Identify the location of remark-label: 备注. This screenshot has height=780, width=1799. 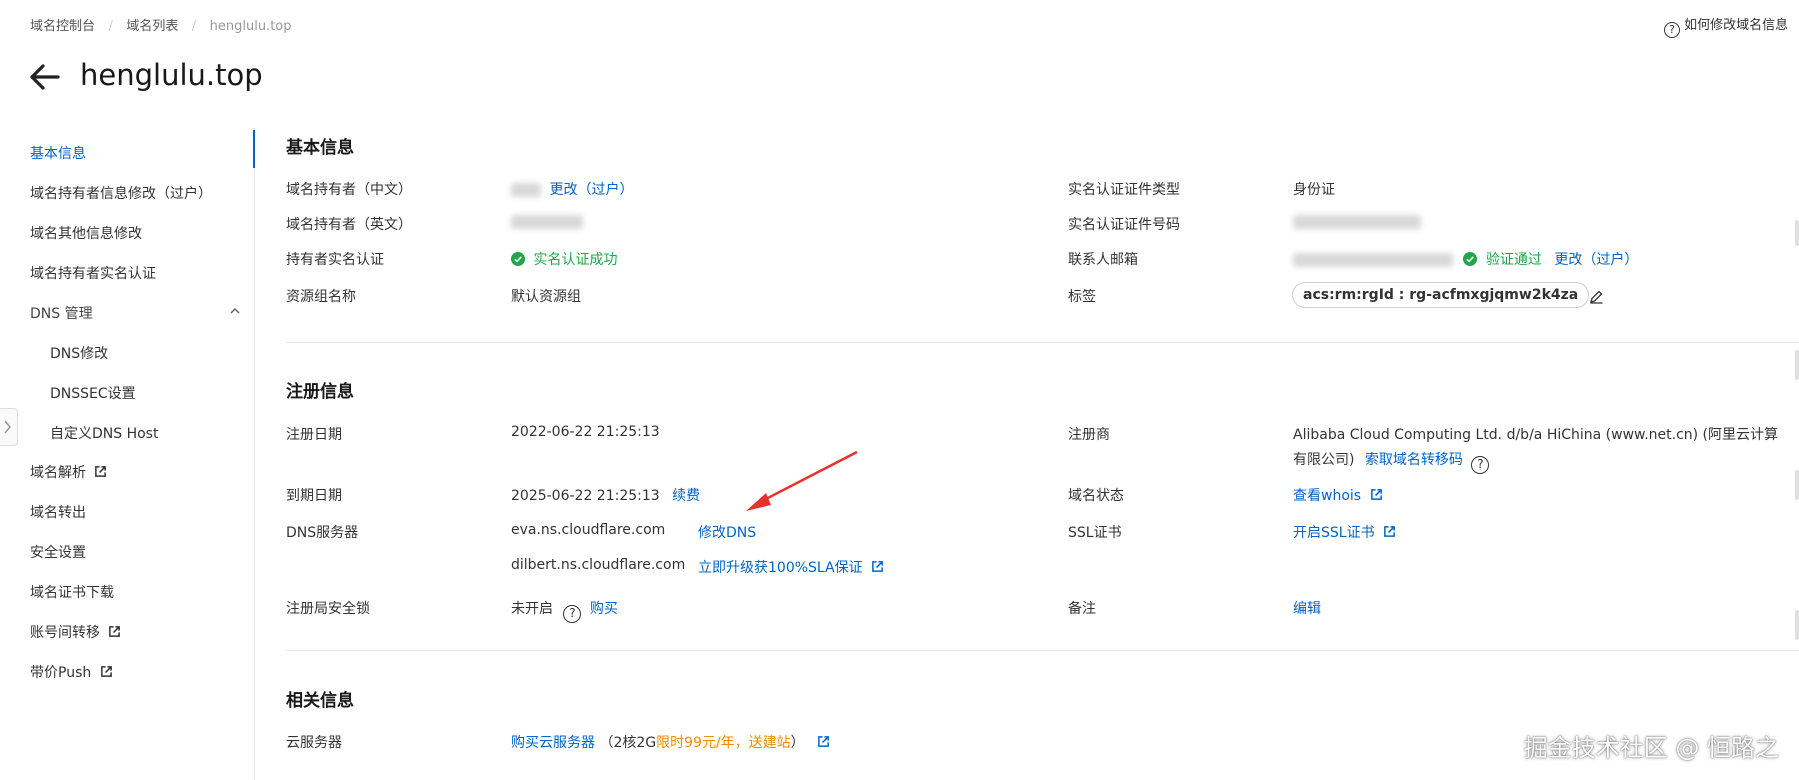
(1082, 609).